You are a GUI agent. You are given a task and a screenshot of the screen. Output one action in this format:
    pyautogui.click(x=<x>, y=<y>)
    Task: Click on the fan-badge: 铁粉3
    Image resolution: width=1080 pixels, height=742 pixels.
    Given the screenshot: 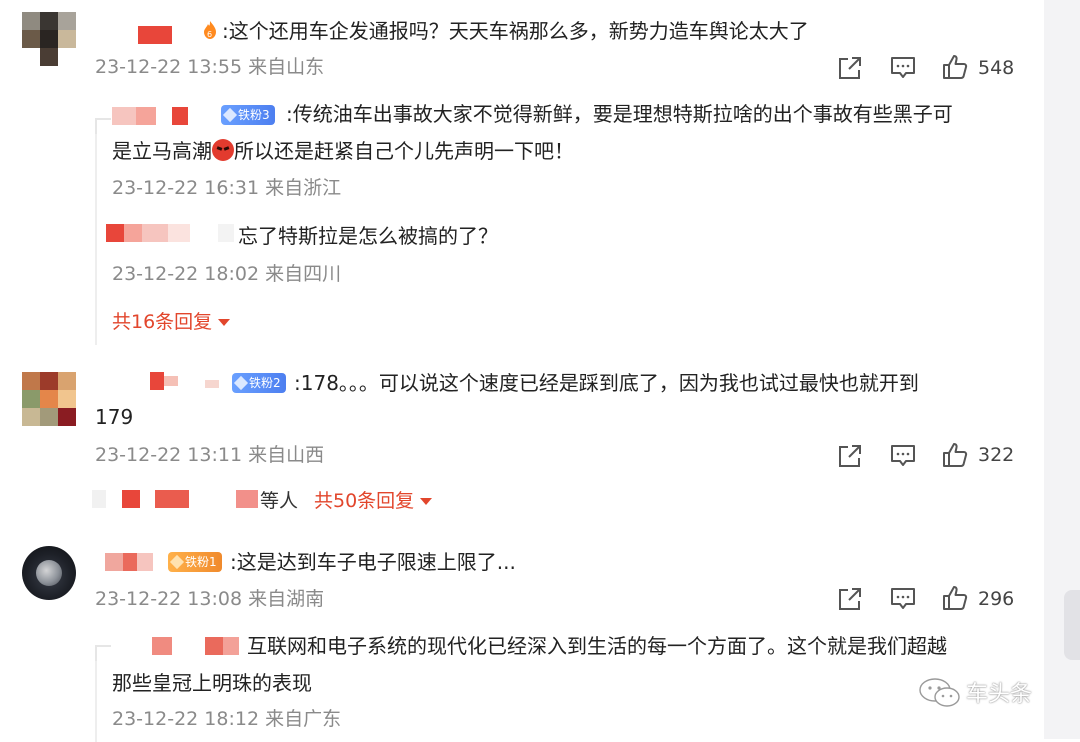 What is the action you would take?
    pyautogui.click(x=248, y=115)
    